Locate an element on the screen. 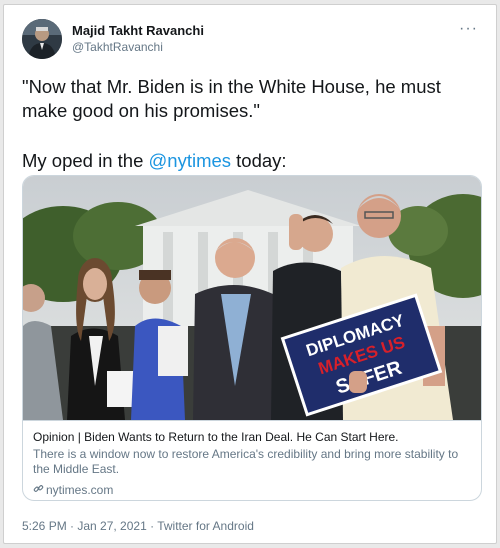 The width and height of the screenshot is (500, 548). nytimes-mention-link: @nytimes is located at coordinates (190, 160).